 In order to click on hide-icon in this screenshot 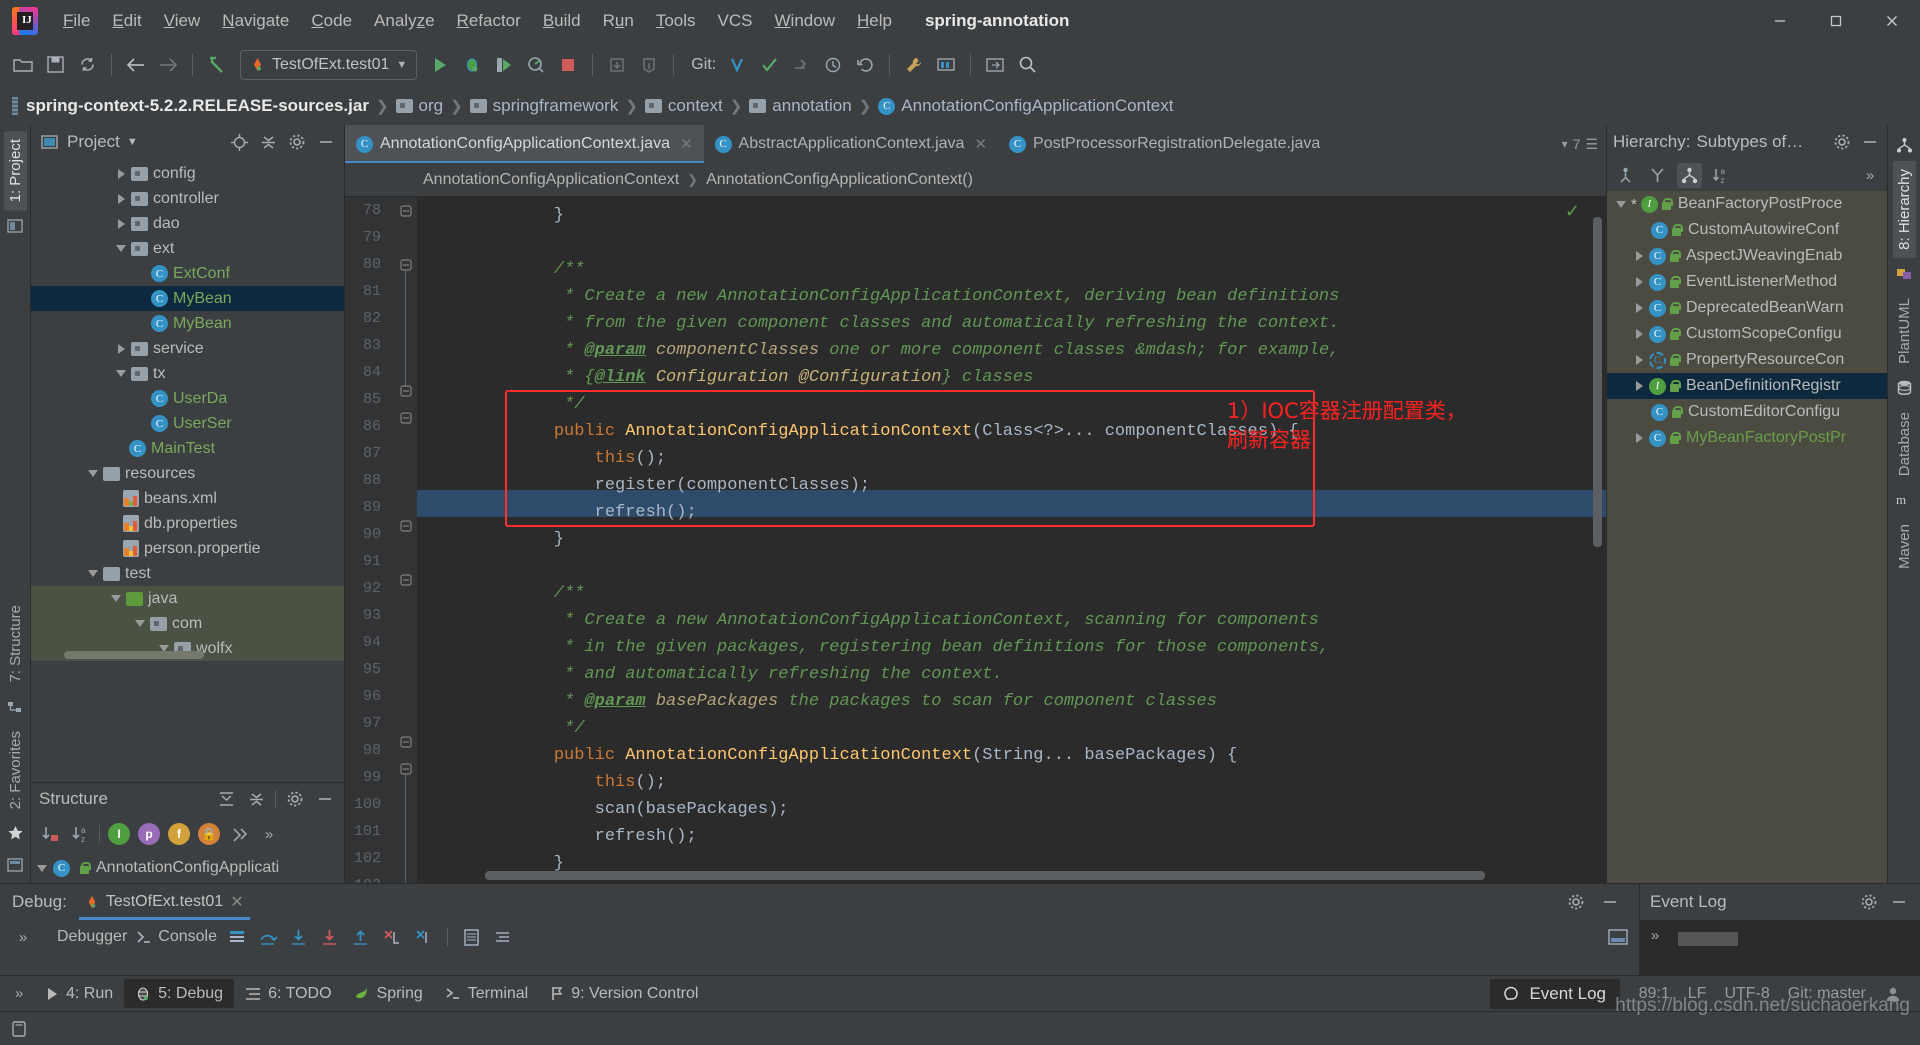, I will do `click(1870, 142)`.